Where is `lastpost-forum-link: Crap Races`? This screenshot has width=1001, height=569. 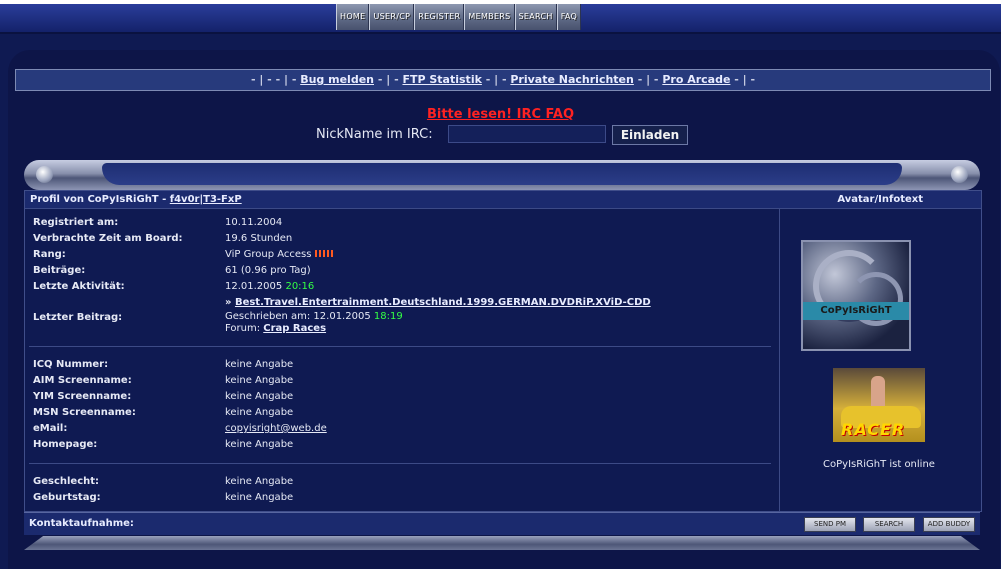 lastpost-forum-link: Crap Races is located at coordinates (294, 328).